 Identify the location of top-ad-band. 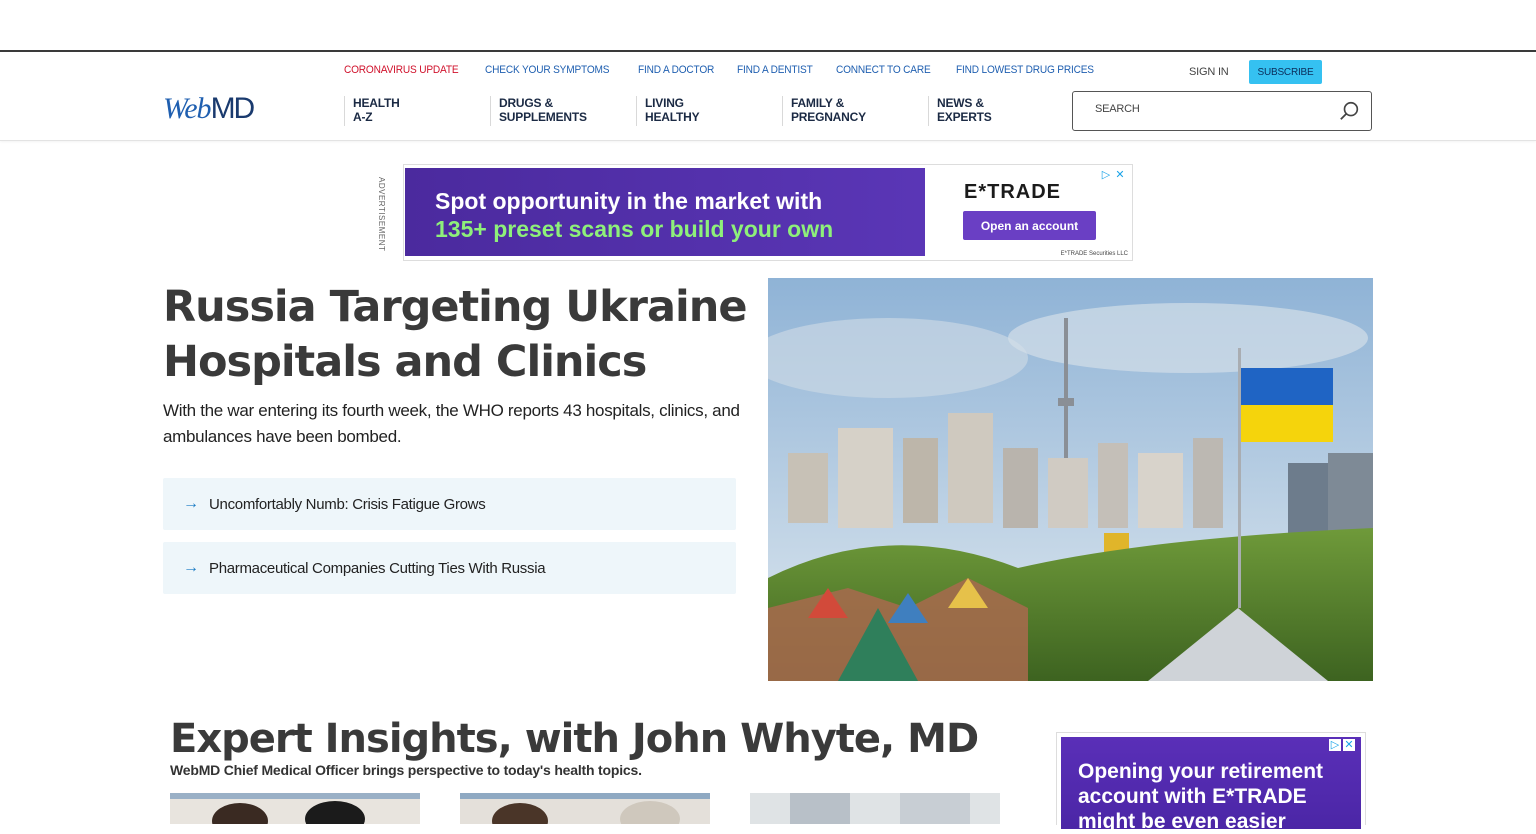
(768, 26).